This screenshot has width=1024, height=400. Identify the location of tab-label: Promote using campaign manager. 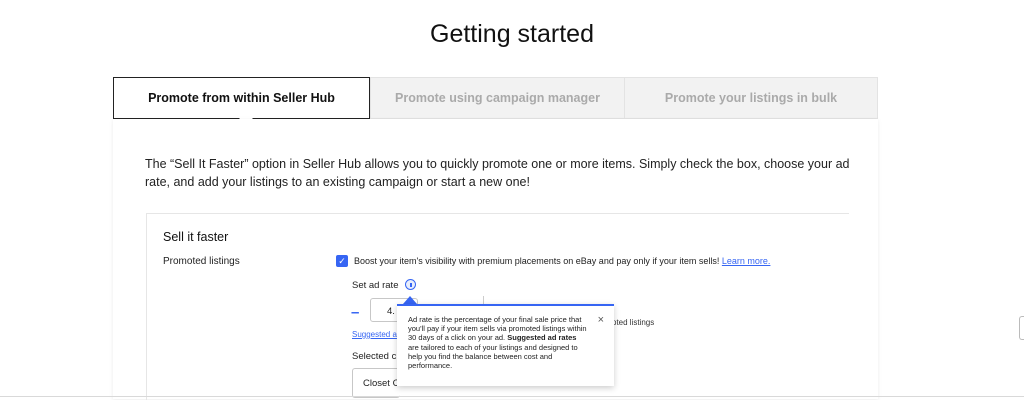
(497, 98).